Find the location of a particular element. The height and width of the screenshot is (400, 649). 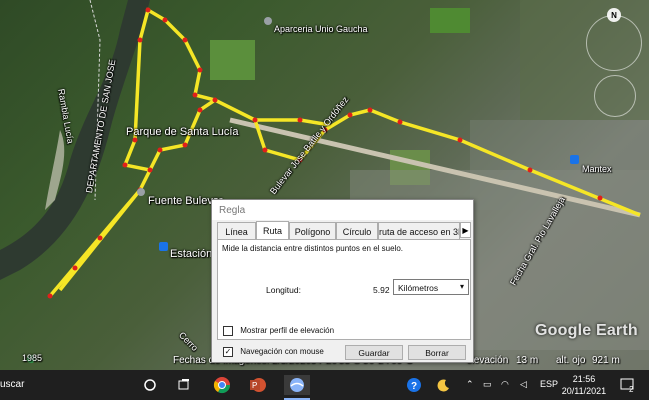

clock-date: 20/11/2021 is located at coordinates (584, 391).